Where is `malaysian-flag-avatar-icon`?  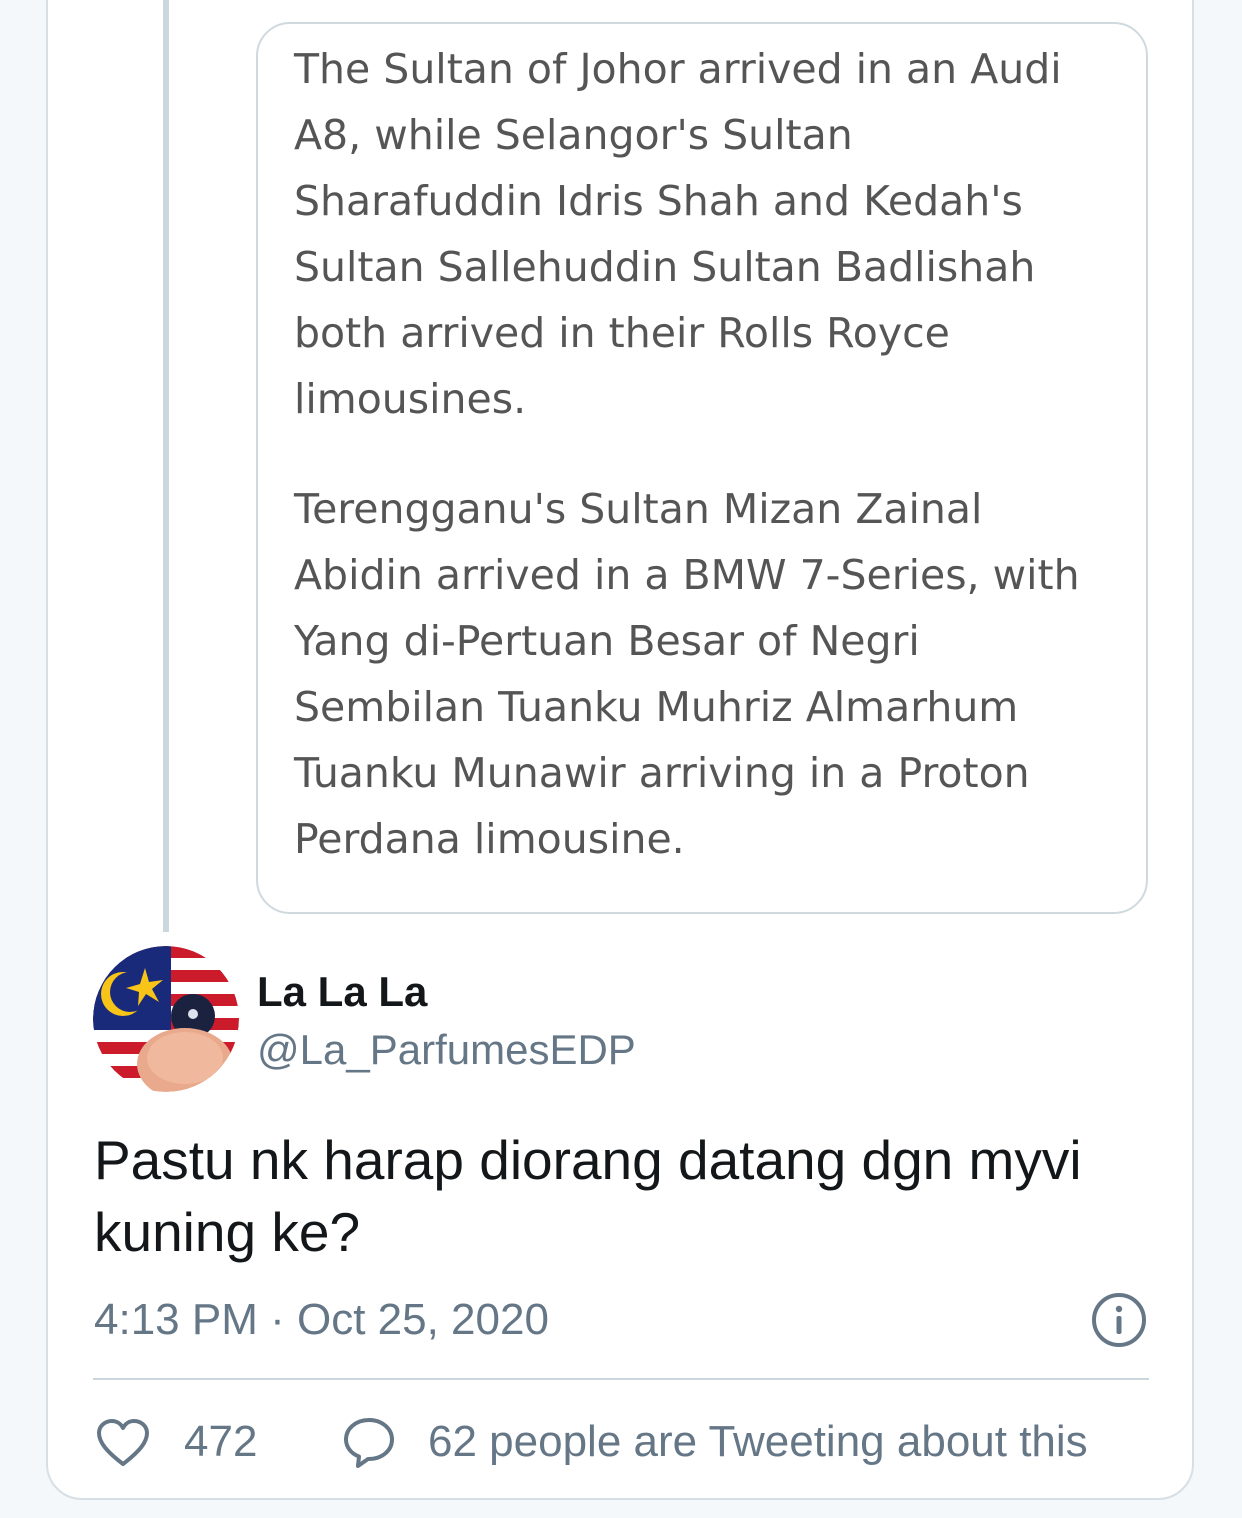 malaysian-flag-avatar-icon is located at coordinates (166, 1019).